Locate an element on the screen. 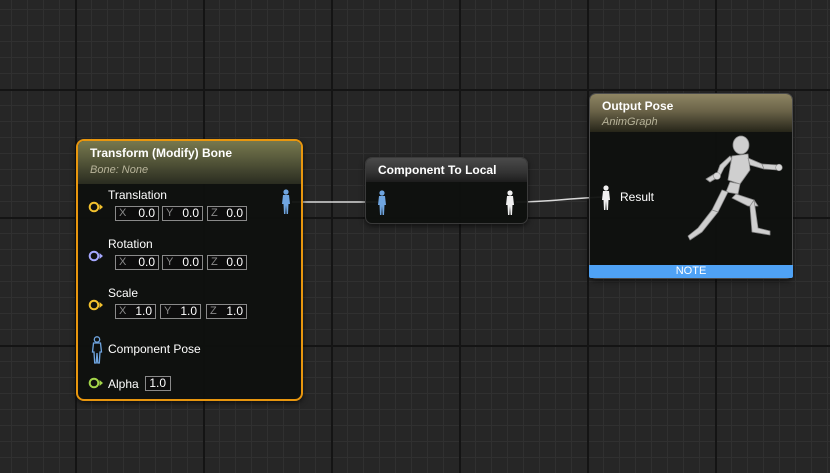 Image resolution: width=830 pixels, height=473 pixels. scale-x-value: 1.0 is located at coordinates (143, 311).